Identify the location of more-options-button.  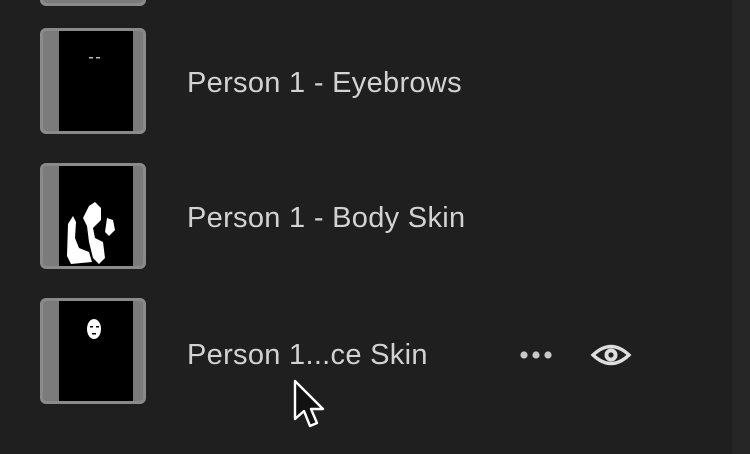
(536, 355).